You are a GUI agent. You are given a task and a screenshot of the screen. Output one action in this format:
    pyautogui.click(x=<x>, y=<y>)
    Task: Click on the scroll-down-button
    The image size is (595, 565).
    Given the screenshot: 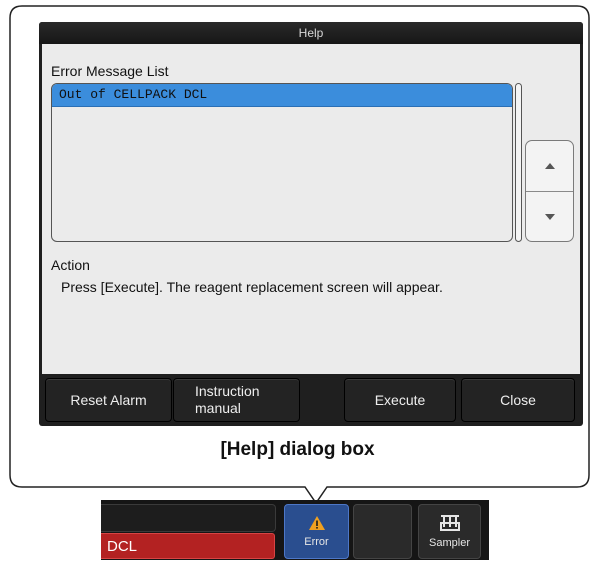 What is the action you would take?
    pyautogui.click(x=549, y=216)
    